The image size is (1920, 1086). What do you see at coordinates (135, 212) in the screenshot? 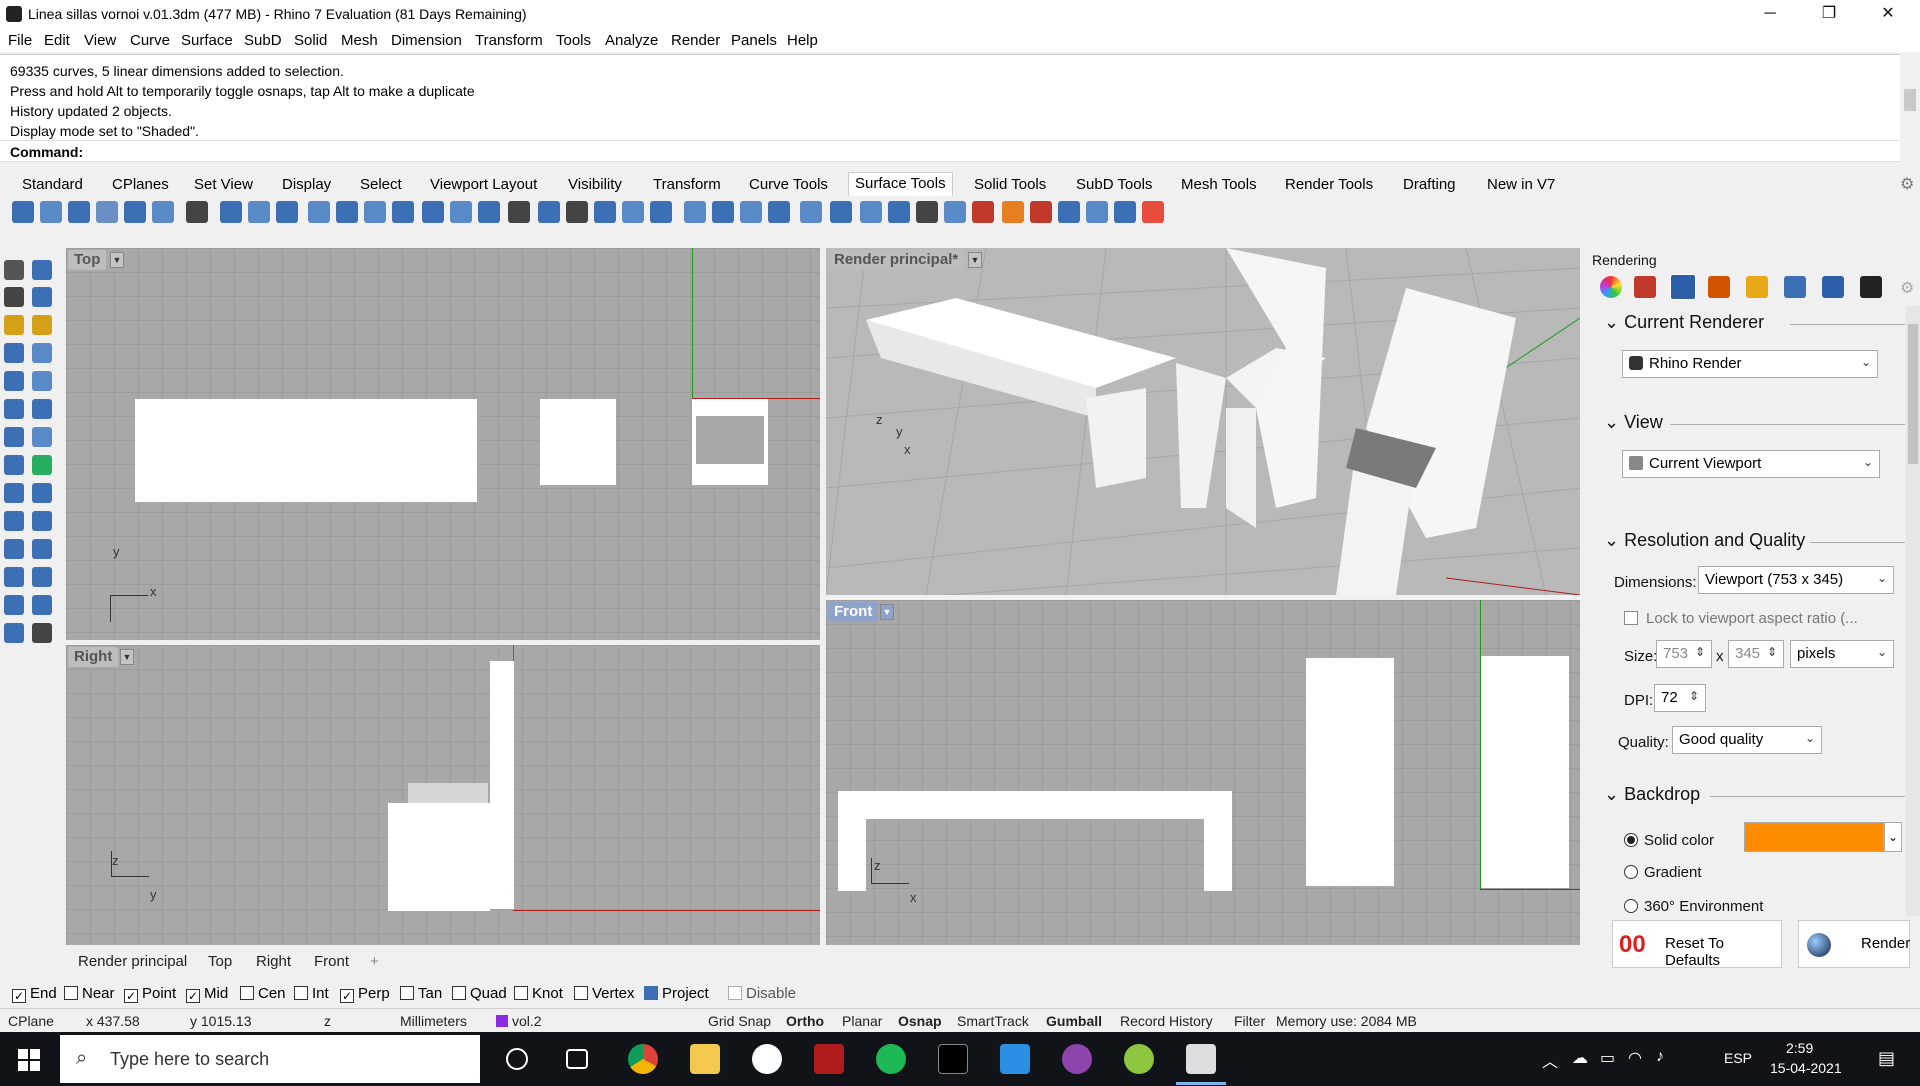
I see `loft-icon` at bounding box center [135, 212].